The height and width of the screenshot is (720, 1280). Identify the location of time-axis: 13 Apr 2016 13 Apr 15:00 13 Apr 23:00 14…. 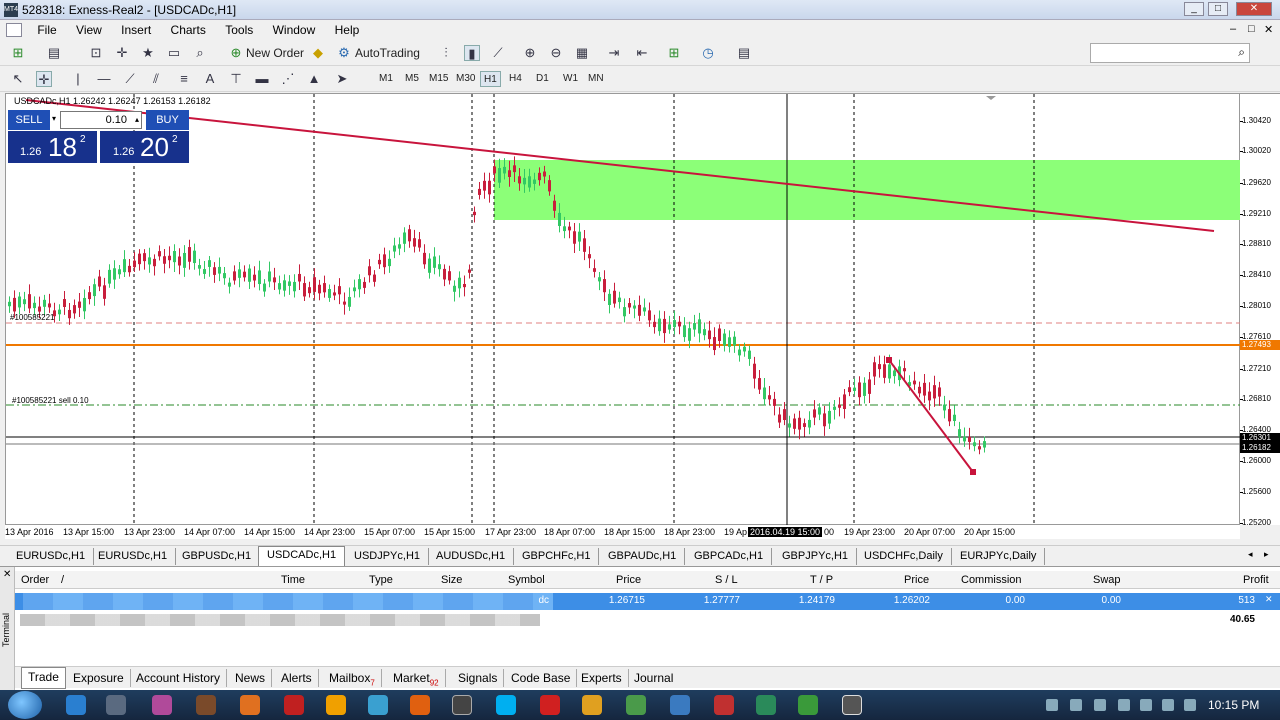
(622, 532).